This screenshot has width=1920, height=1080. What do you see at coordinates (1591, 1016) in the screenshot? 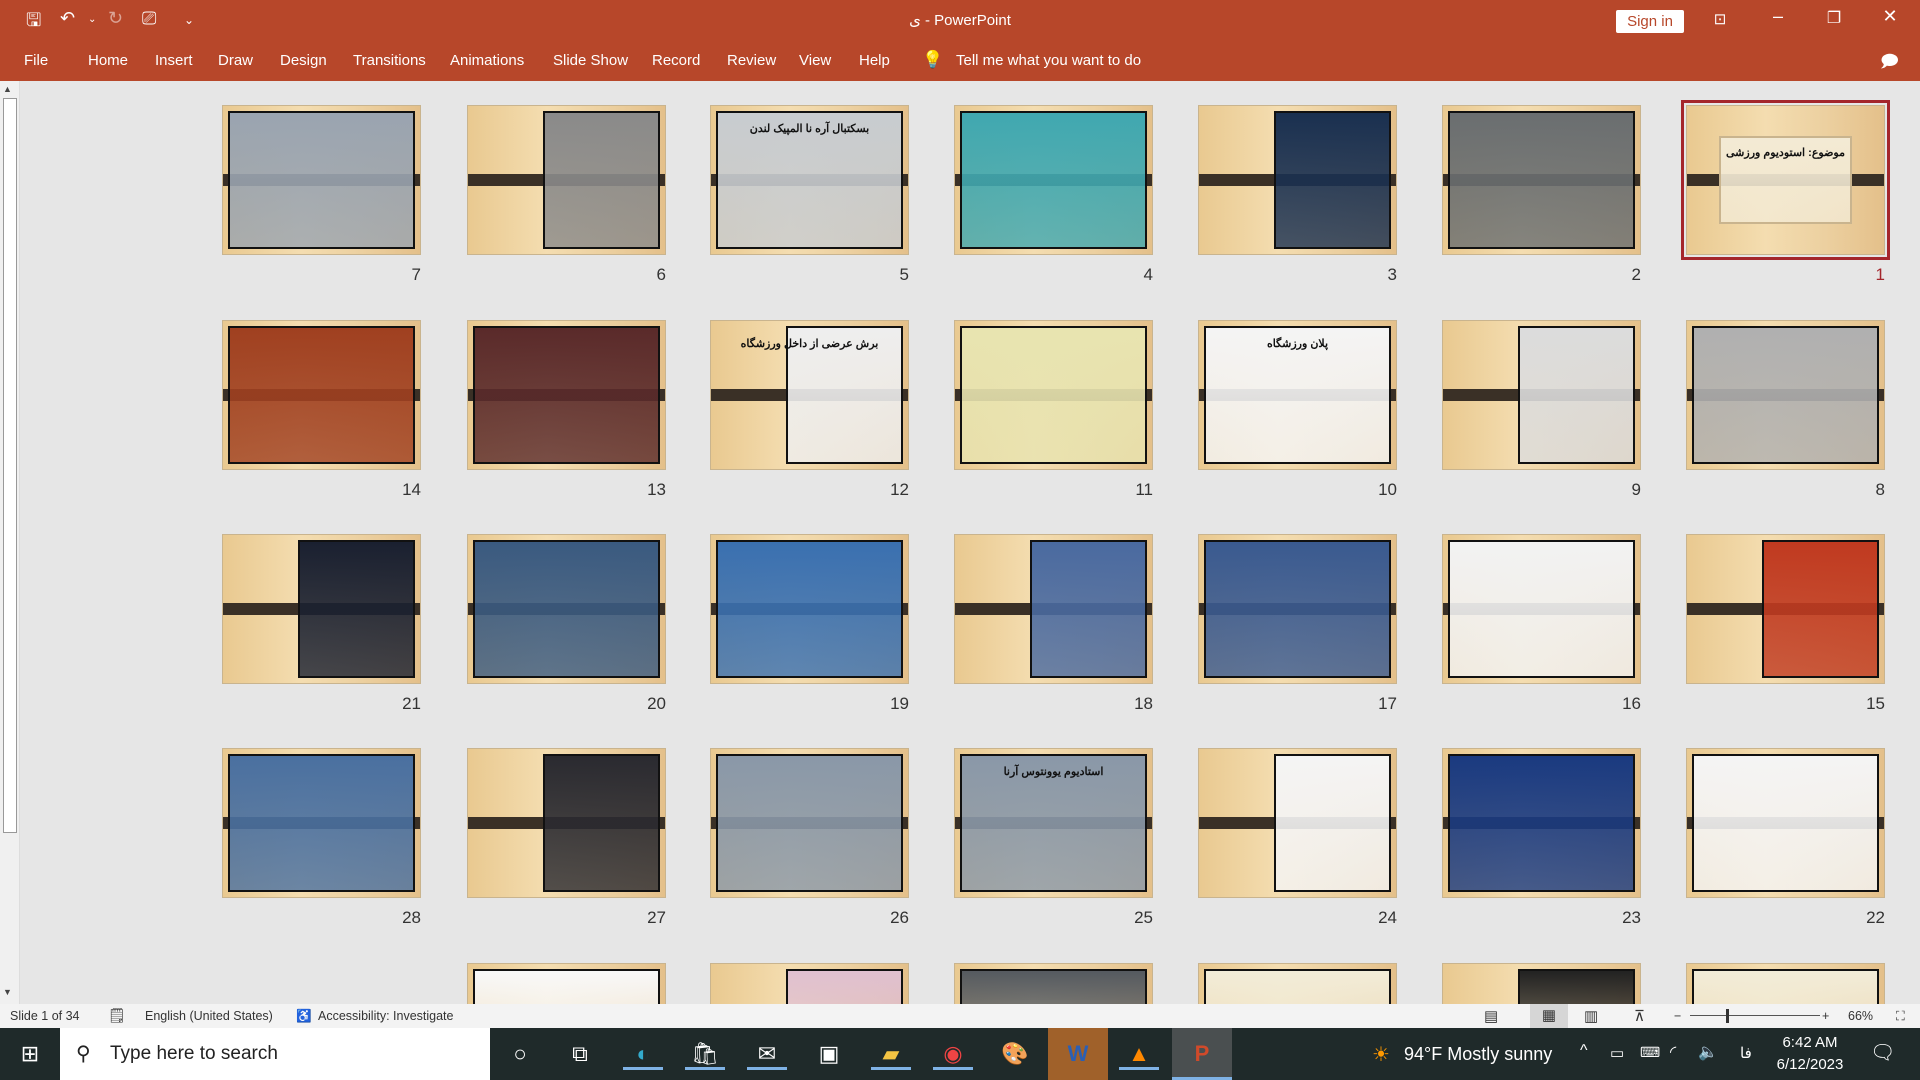
I see `reading-view-icon: ▥` at bounding box center [1591, 1016].